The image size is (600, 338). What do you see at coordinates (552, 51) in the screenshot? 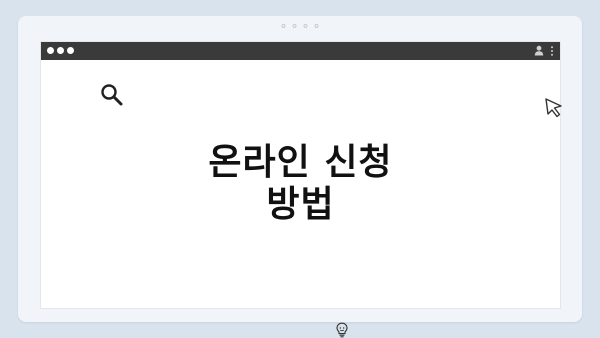
I see `kebab-menu-icon` at bounding box center [552, 51].